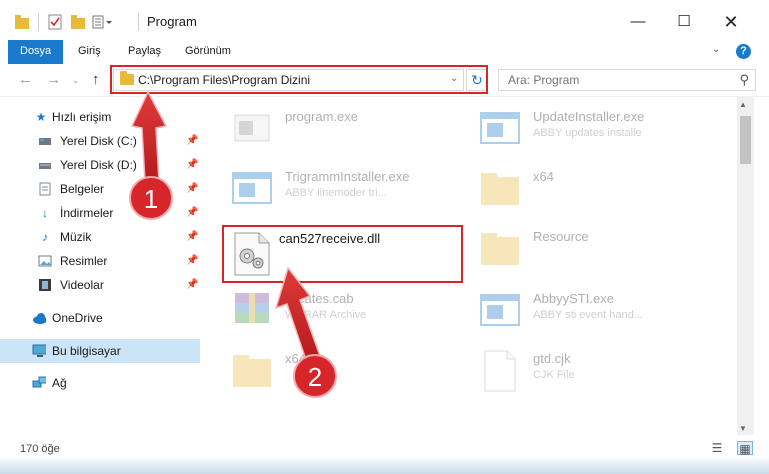 The height and width of the screenshot is (474, 769). What do you see at coordinates (45, 285) in the screenshot?
I see `video-icon` at bounding box center [45, 285].